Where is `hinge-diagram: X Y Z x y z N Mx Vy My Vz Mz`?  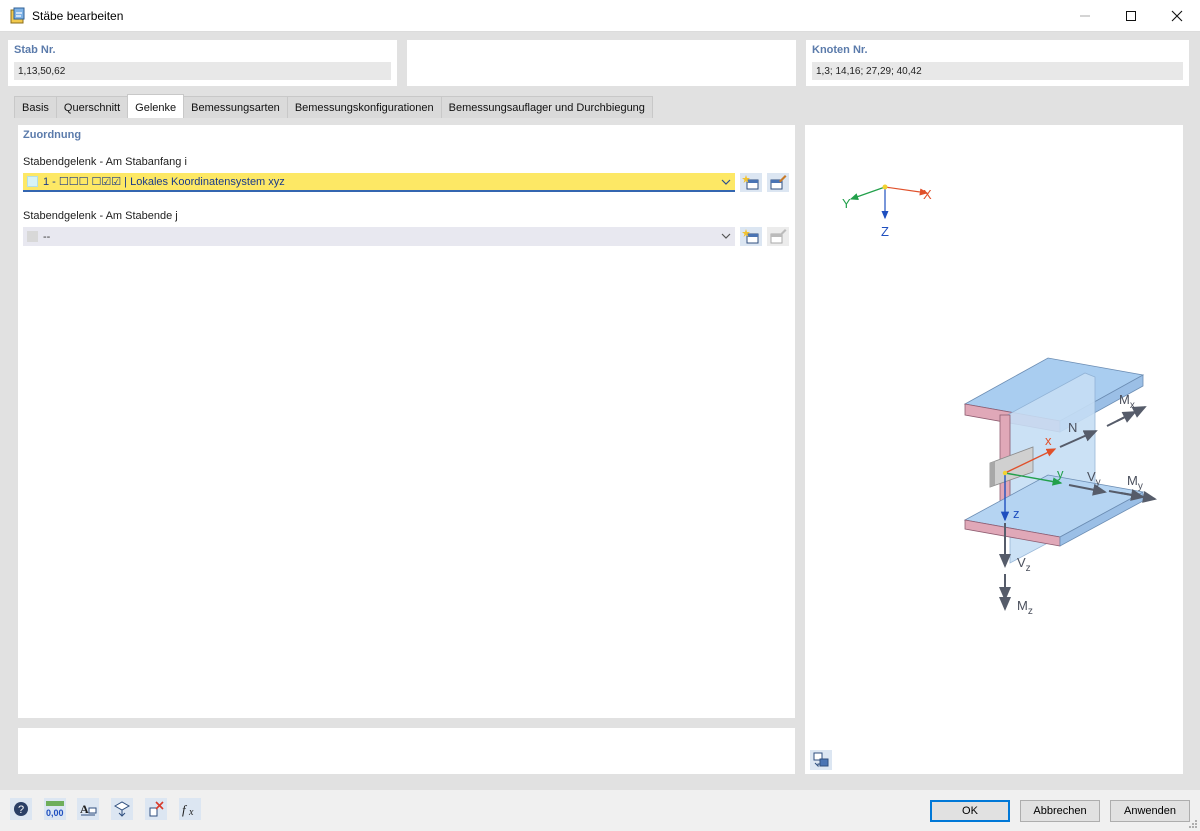 hinge-diagram: X Y Z x y z N Mx Vy My Vz Mz is located at coordinates (999, 400).